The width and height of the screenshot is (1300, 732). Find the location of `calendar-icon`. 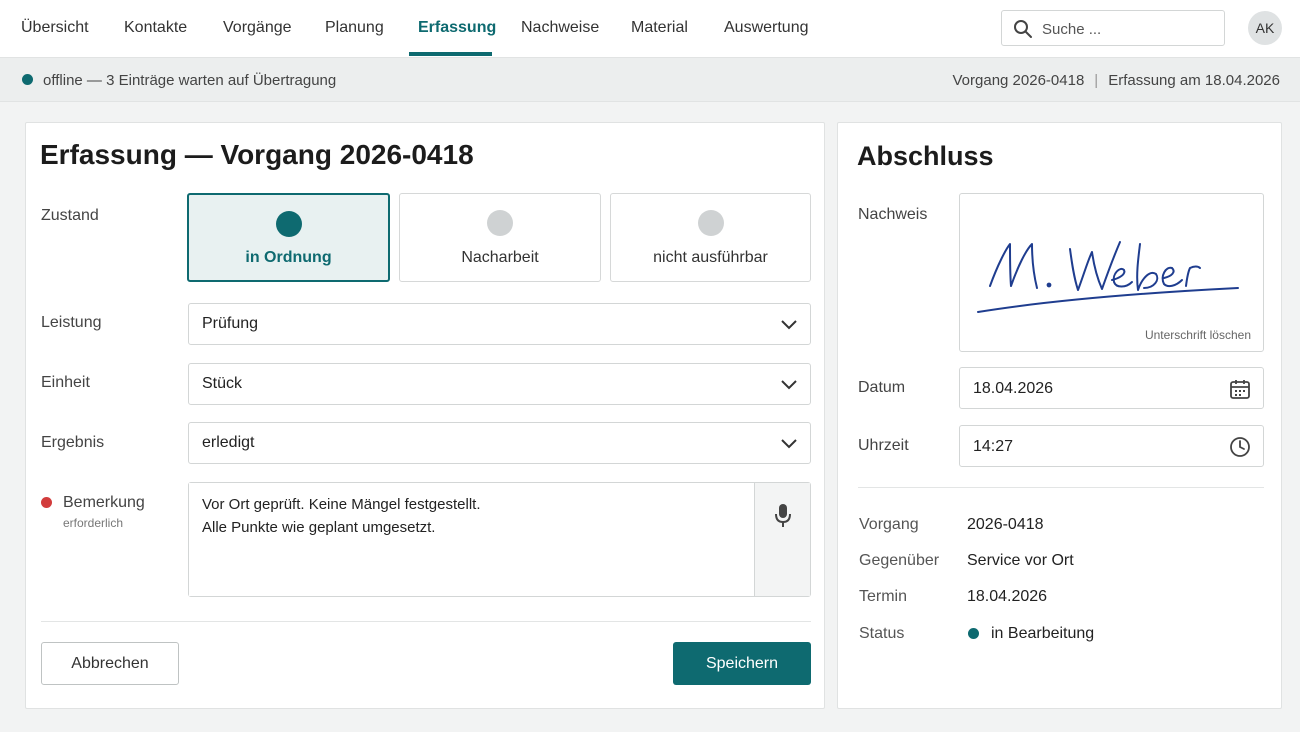

calendar-icon is located at coordinates (1240, 389).